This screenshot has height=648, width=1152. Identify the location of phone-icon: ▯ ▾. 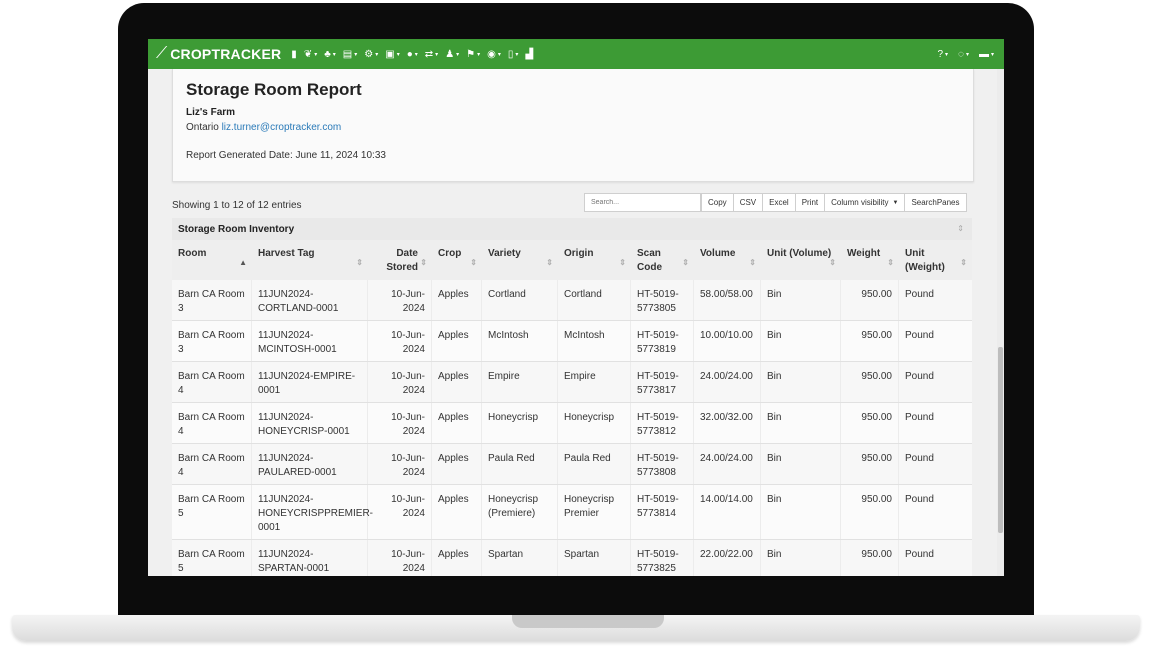
(513, 54).